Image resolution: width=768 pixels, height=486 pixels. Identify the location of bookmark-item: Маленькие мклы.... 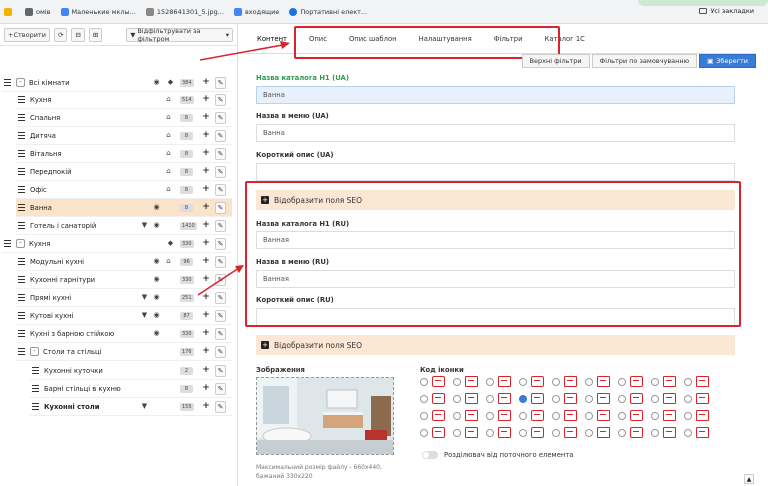
(98, 11).